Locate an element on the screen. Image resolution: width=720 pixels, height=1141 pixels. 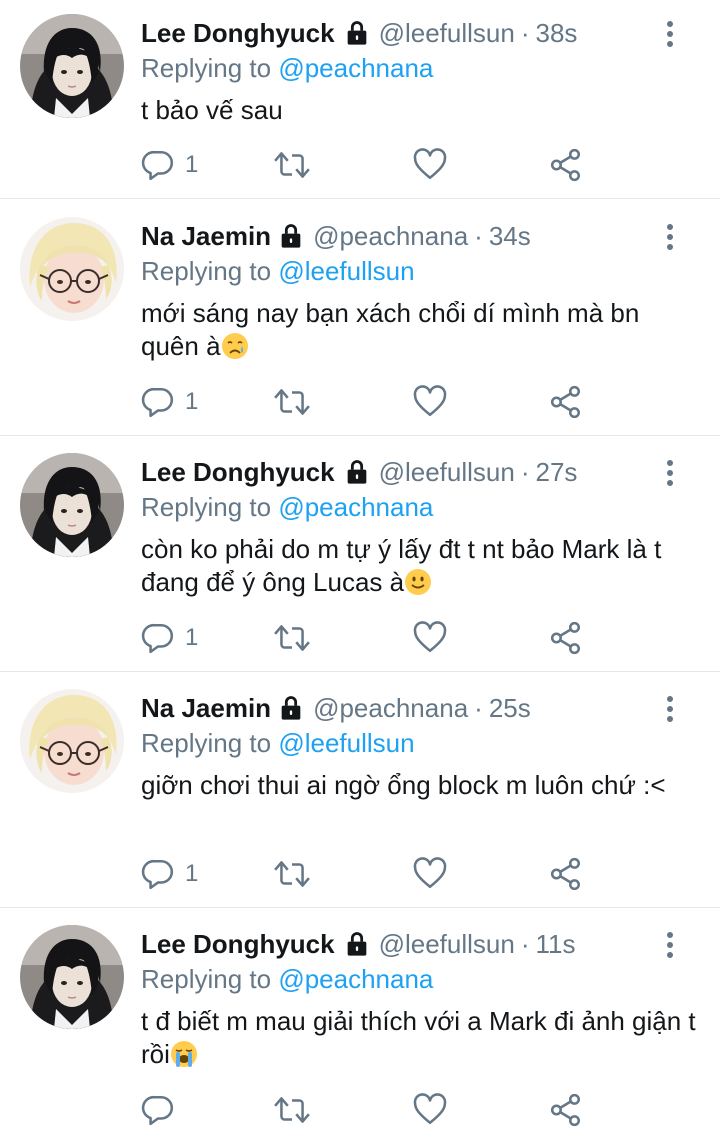
timestamp: 27s is located at coordinates (557, 472).